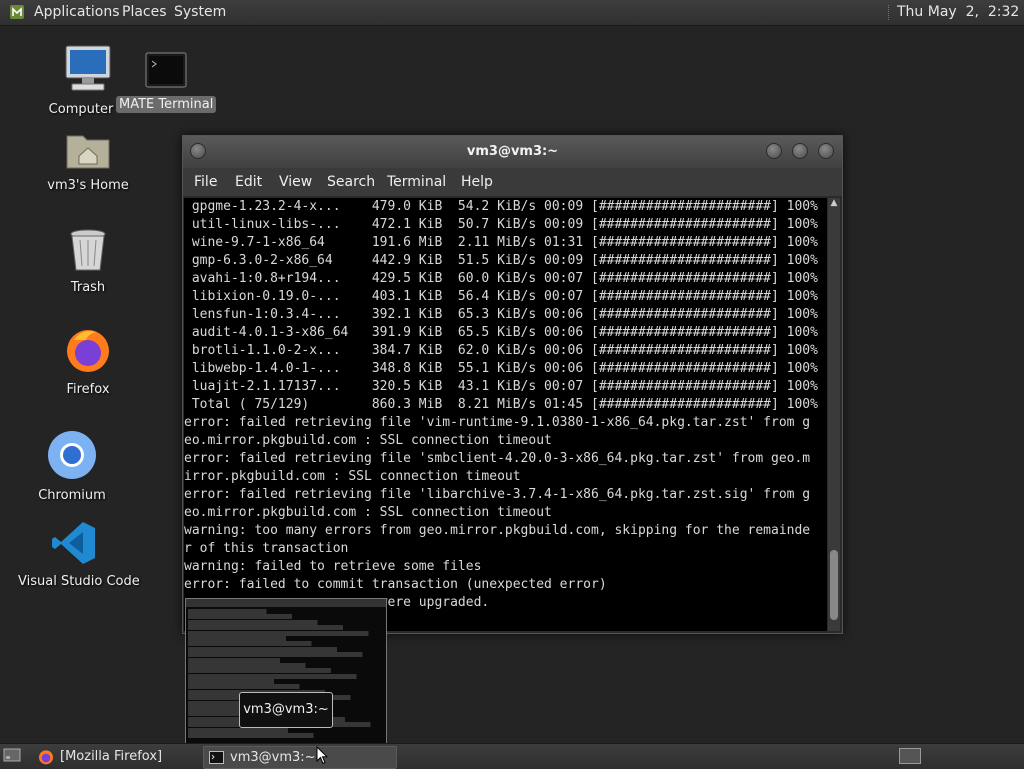 The width and height of the screenshot is (1024, 769). What do you see at coordinates (88, 185) in the screenshot?
I see `desktop-icon-label: vm3's Home` at bounding box center [88, 185].